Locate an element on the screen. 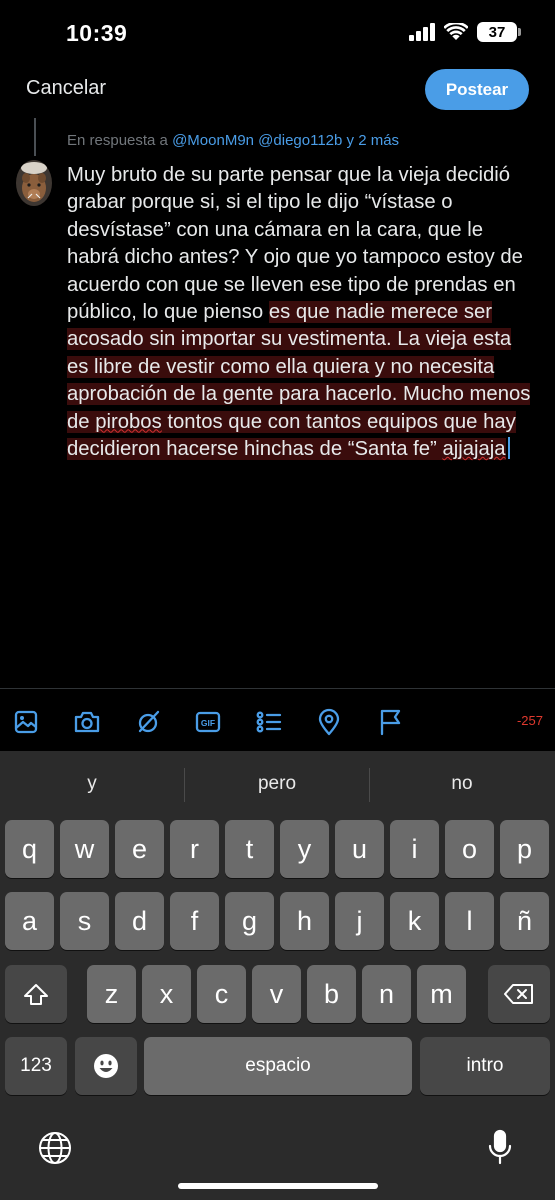 The image size is (555, 1200). svg-text: GIF is located at coordinates (208, 723).